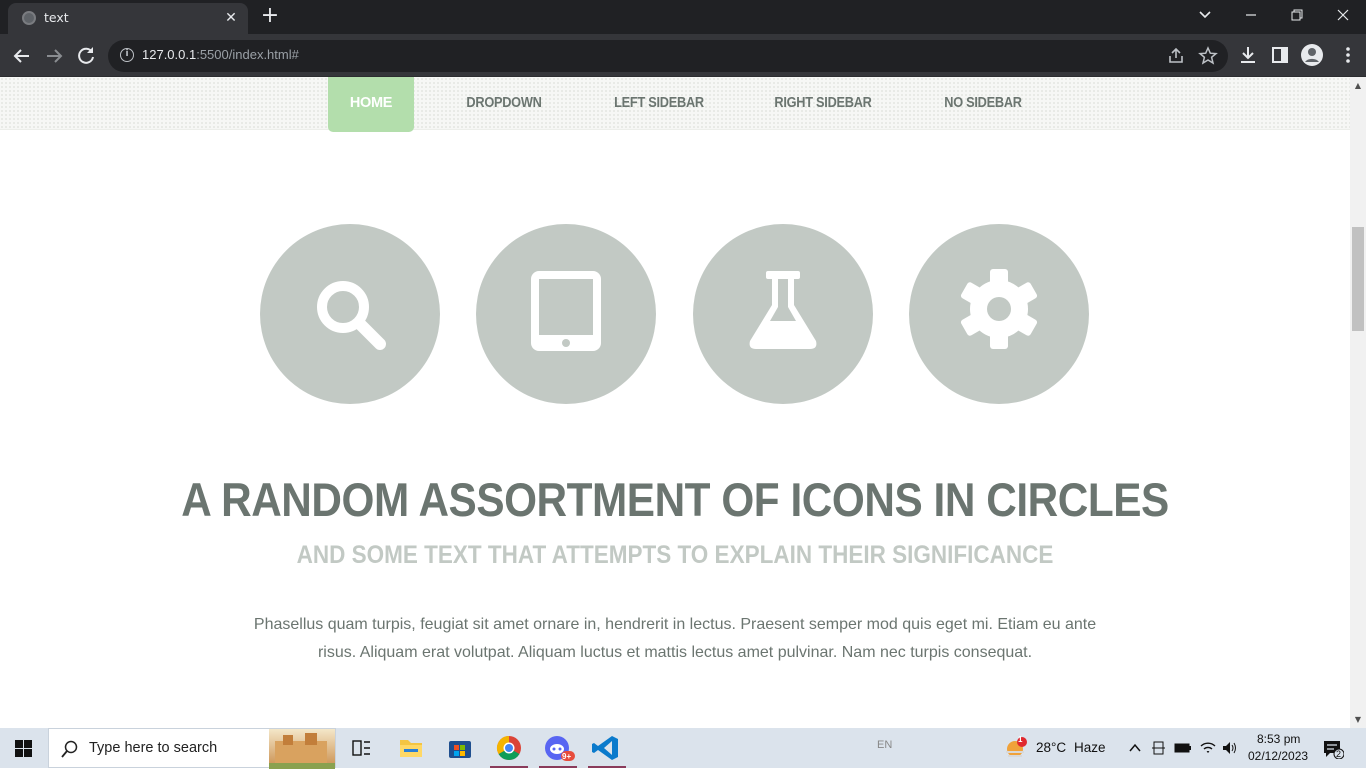 Image resolution: width=1366 pixels, height=772 pixels. What do you see at coordinates (1090, 747) in the screenshot?
I see `weather-description: Haze` at bounding box center [1090, 747].